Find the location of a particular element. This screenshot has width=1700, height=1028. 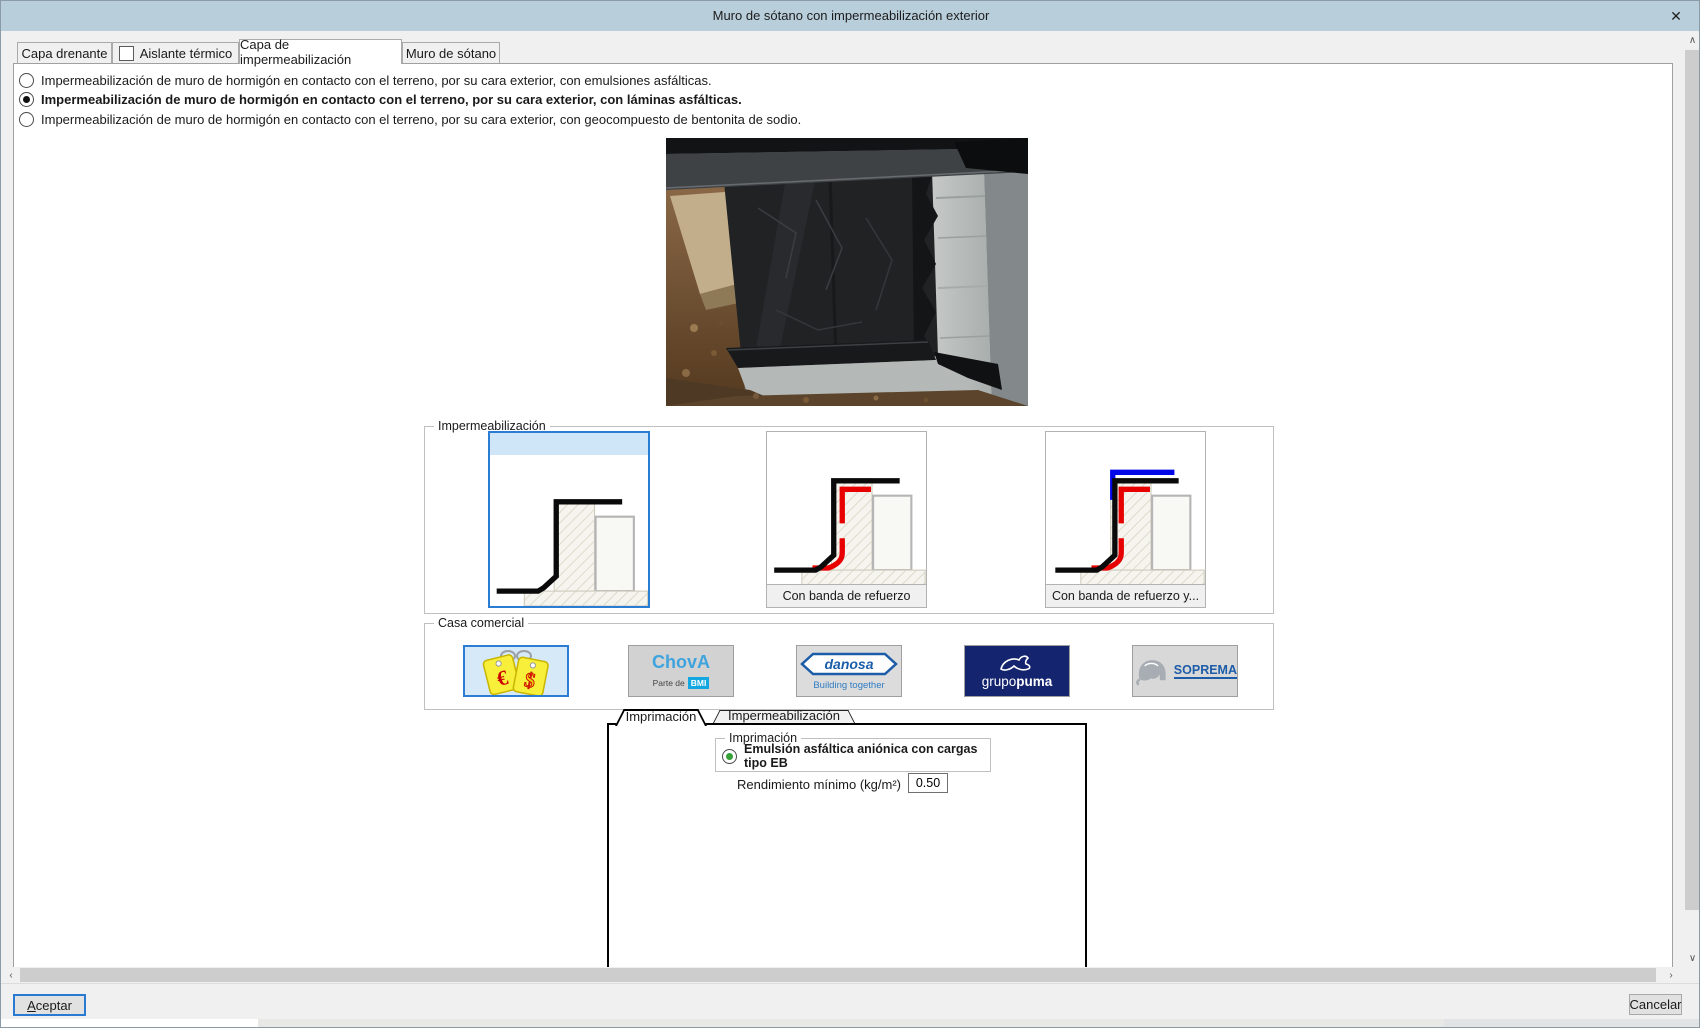

danosa-banner-icon: danosa is located at coordinates (849, 664).